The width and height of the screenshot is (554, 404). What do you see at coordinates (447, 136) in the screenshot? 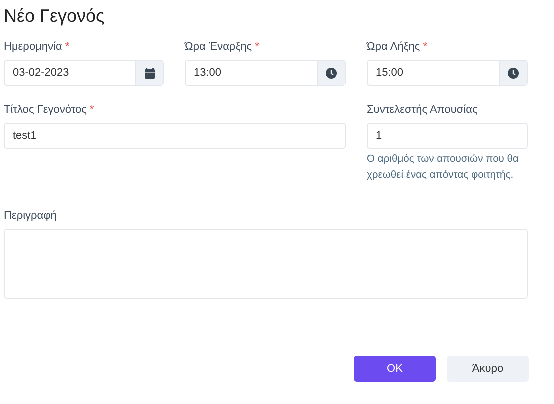
I see `input-field: 1` at bounding box center [447, 136].